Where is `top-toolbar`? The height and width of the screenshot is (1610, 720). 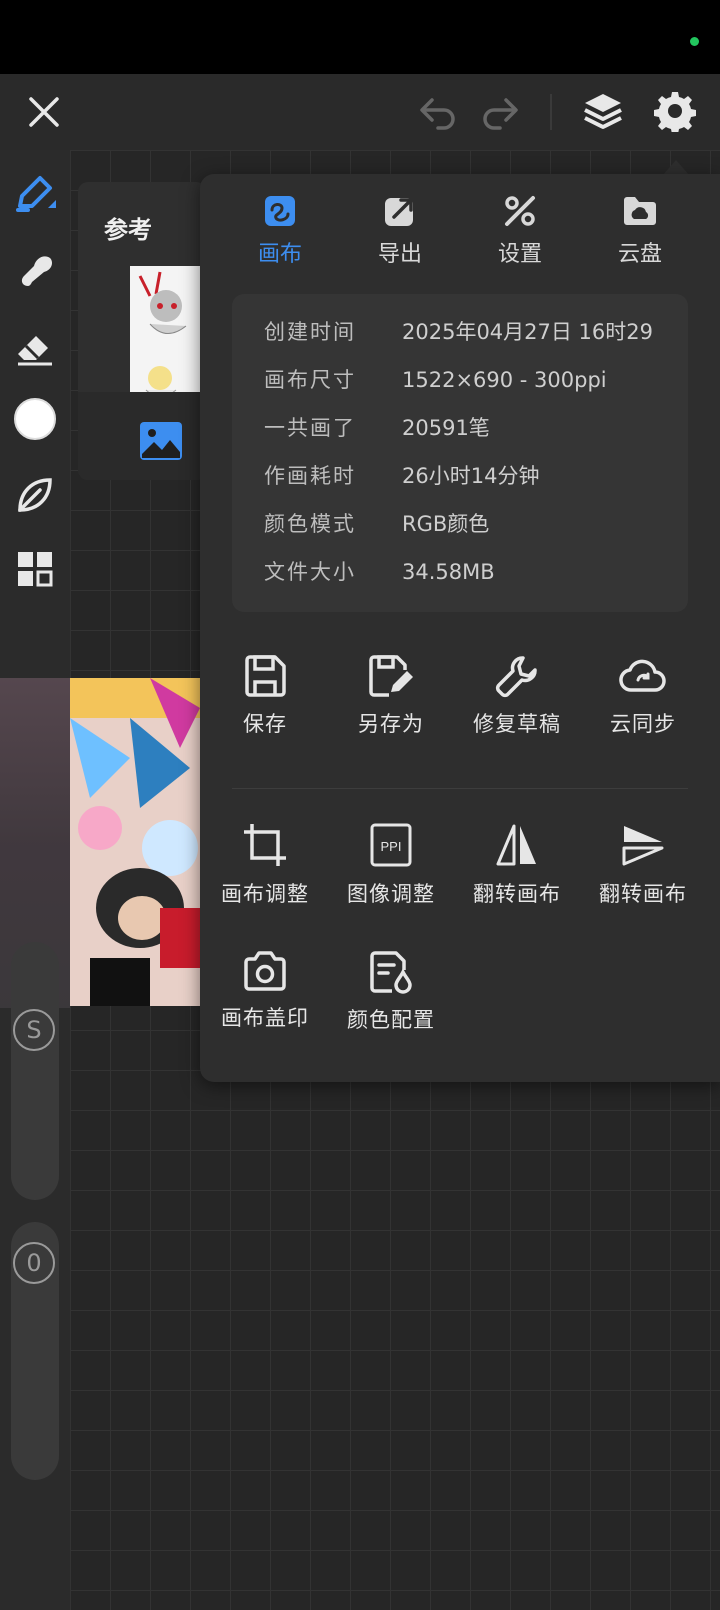
top-toolbar is located at coordinates (360, 112).